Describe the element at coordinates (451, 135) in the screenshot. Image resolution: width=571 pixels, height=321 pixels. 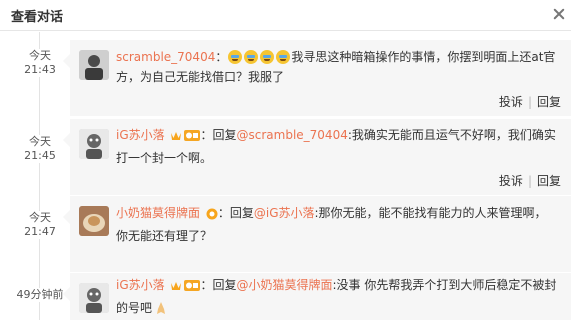
I see `comment-body-line1: :我确实无能而且运气不好啊，我们确实` at that location.